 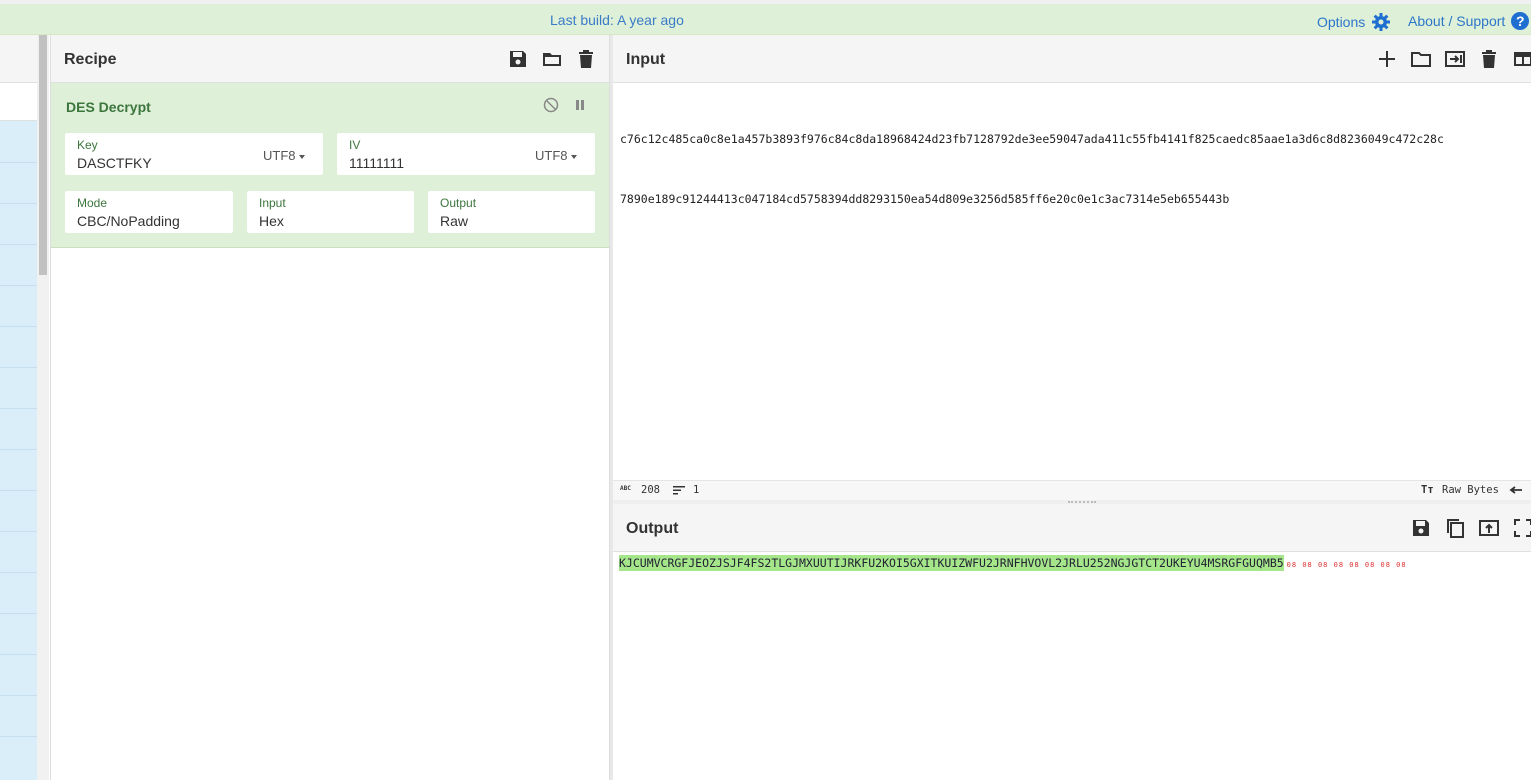 I want to click on last-build-text: Last build: A year ago, so click(x=617, y=20).